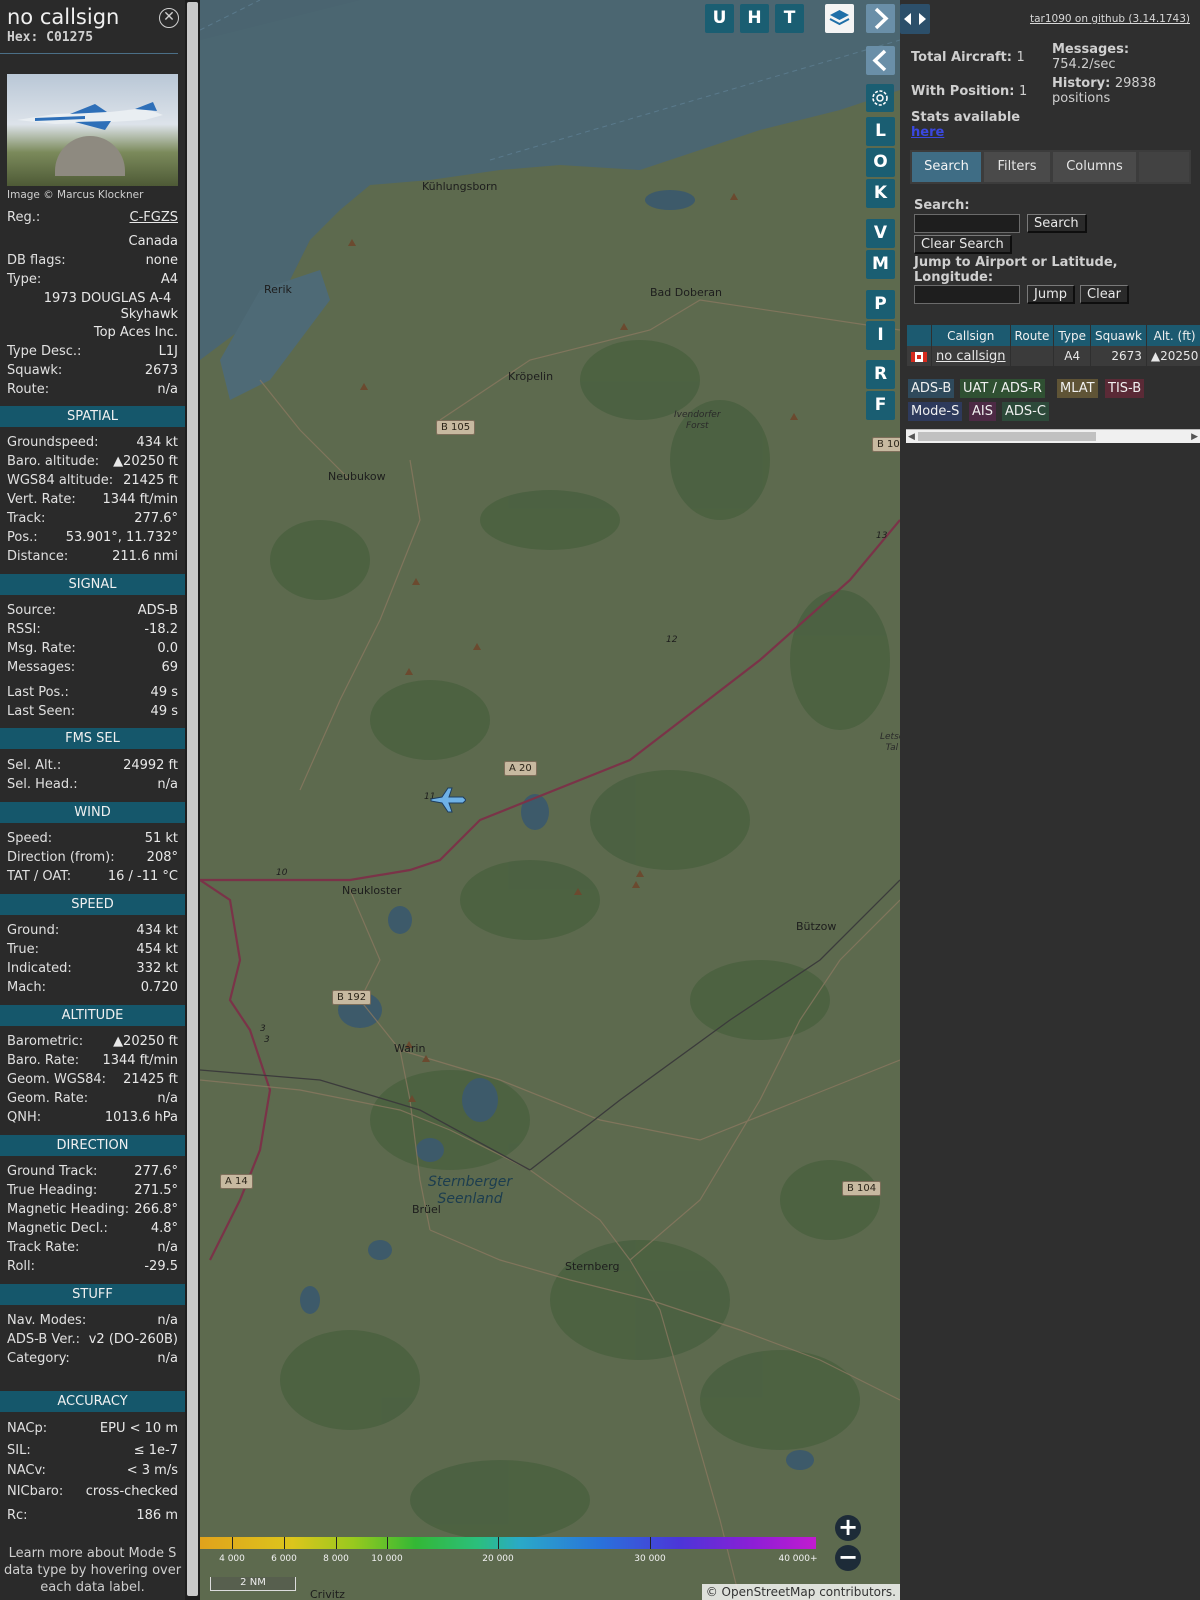 This screenshot has width=1200, height=1600. What do you see at coordinates (92, 307) in the screenshot?
I see `info-type-full: 1973 DOUGLAS A-4 Skyhawk` at bounding box center [92, 307].